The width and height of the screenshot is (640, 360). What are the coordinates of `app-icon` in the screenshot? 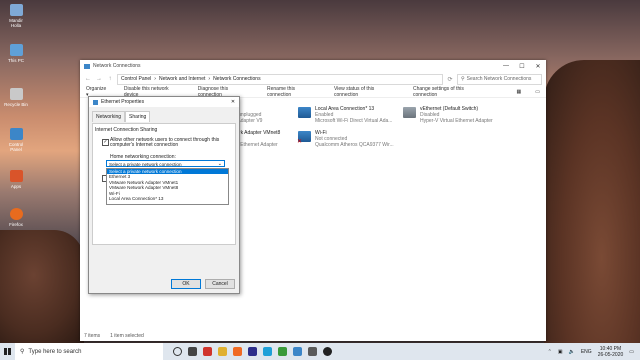 It's located at (252, 351).